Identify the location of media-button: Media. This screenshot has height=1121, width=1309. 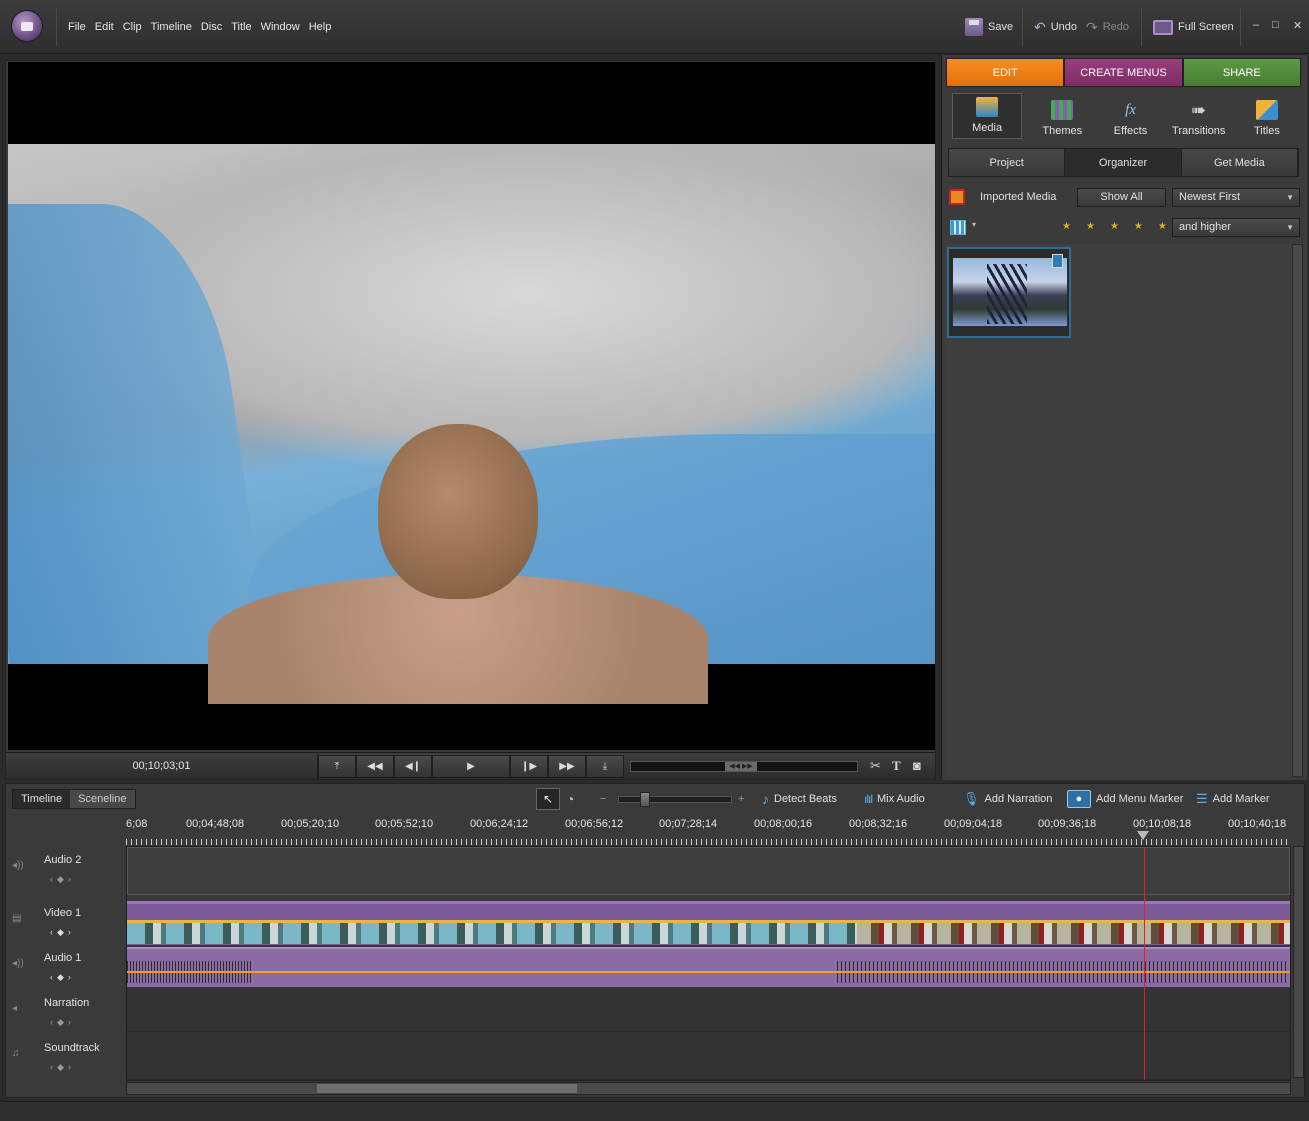
(987, 116).